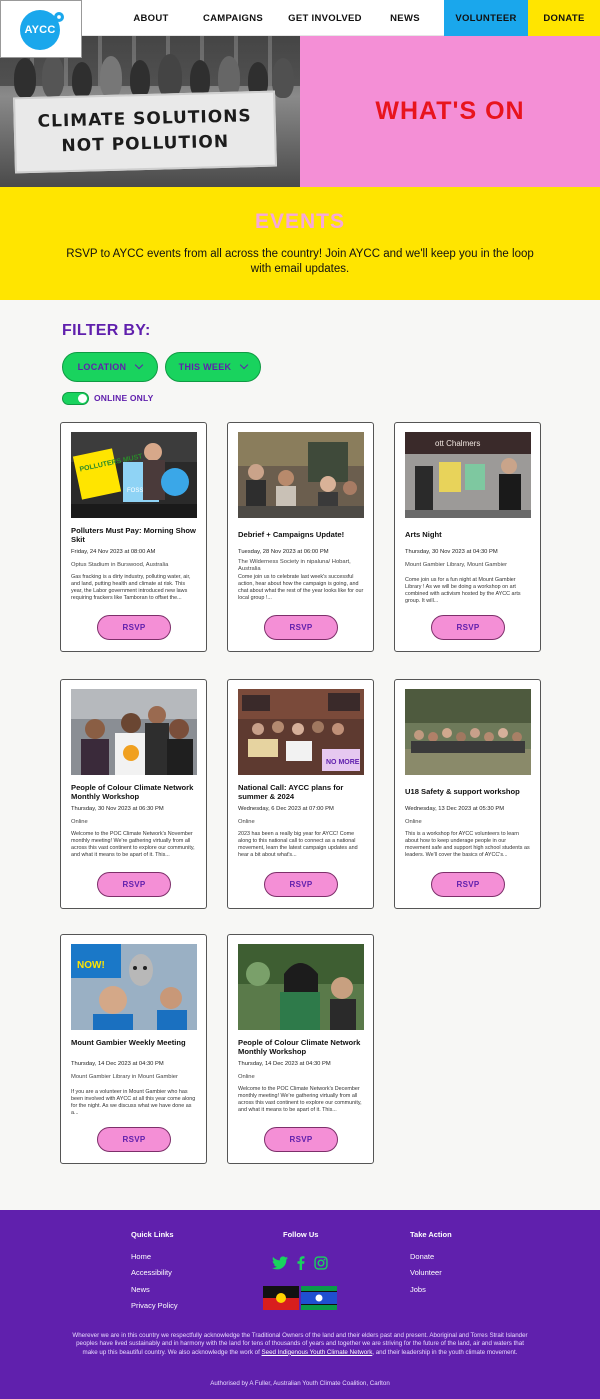 The height and width of the screenshot is (1399, 600). I want to click on date-filter-dropdown: THIS WEEK, so click(213, 367).